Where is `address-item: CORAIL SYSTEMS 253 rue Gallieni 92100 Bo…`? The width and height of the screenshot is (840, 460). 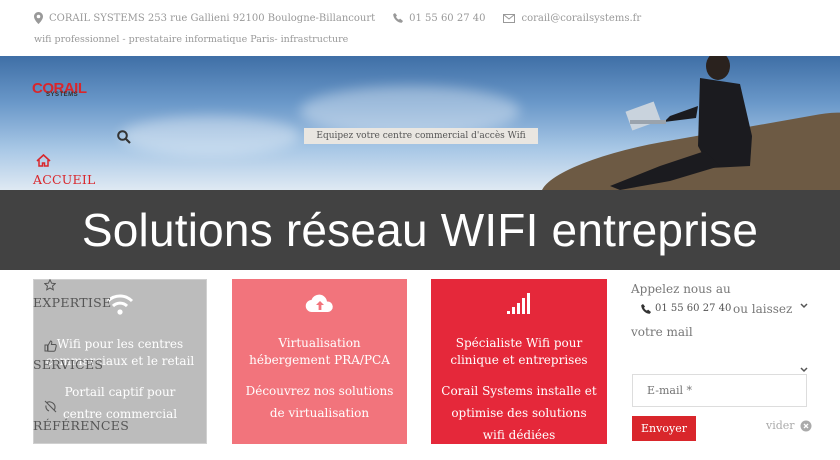 address-item: CORAIL SYSTEMS 253 rue Gallieni 92100 Bo… is located at coordinates (204, 18).